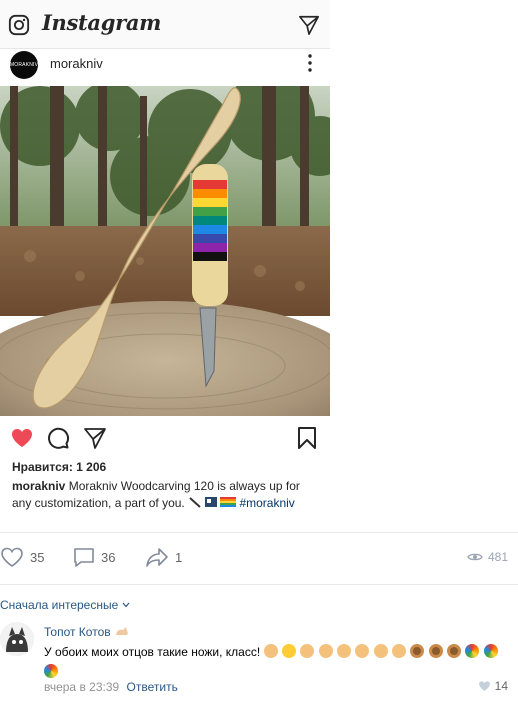  I want to click on caption-emoji, so click(212, 502).